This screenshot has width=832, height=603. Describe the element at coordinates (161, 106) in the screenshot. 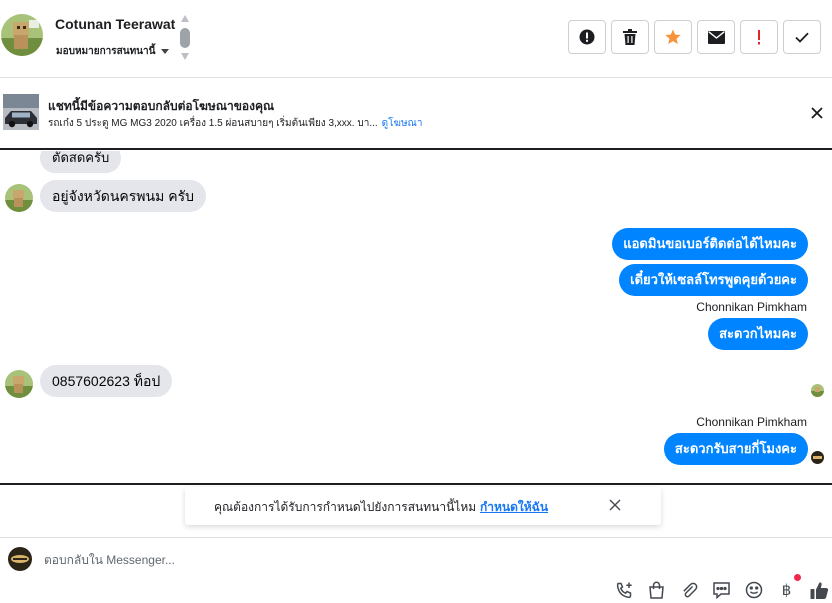

I see `ad-title: แชทนี้มีข้อความตอบกลับต่อโฆษณาของคุณ` at that location.